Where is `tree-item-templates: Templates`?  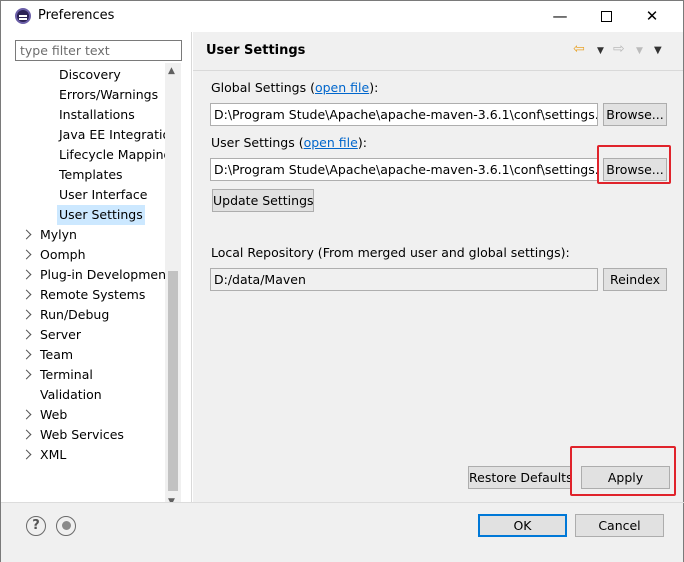
tree-item-templates: Templates is located at coordinates (91, 175).